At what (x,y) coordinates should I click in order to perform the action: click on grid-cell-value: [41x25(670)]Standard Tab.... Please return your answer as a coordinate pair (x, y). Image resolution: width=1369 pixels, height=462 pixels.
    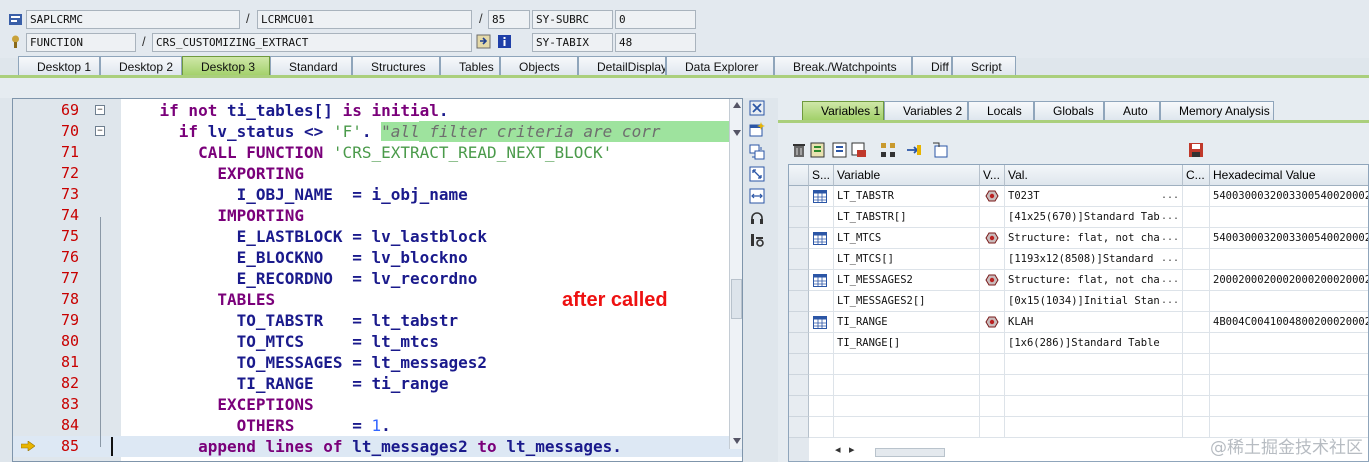
    Looking at the image, I should click on (1094, 217).